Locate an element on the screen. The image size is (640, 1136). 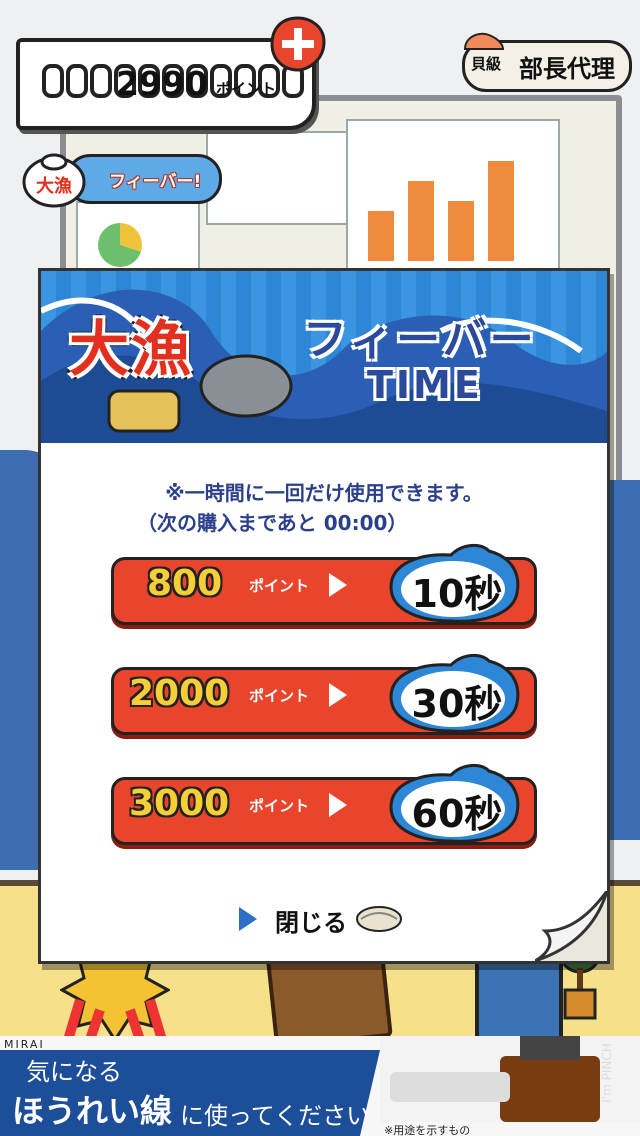
usage-note: ※一時間に一回だけ使用できます。 is located at coordinates (324, 493).